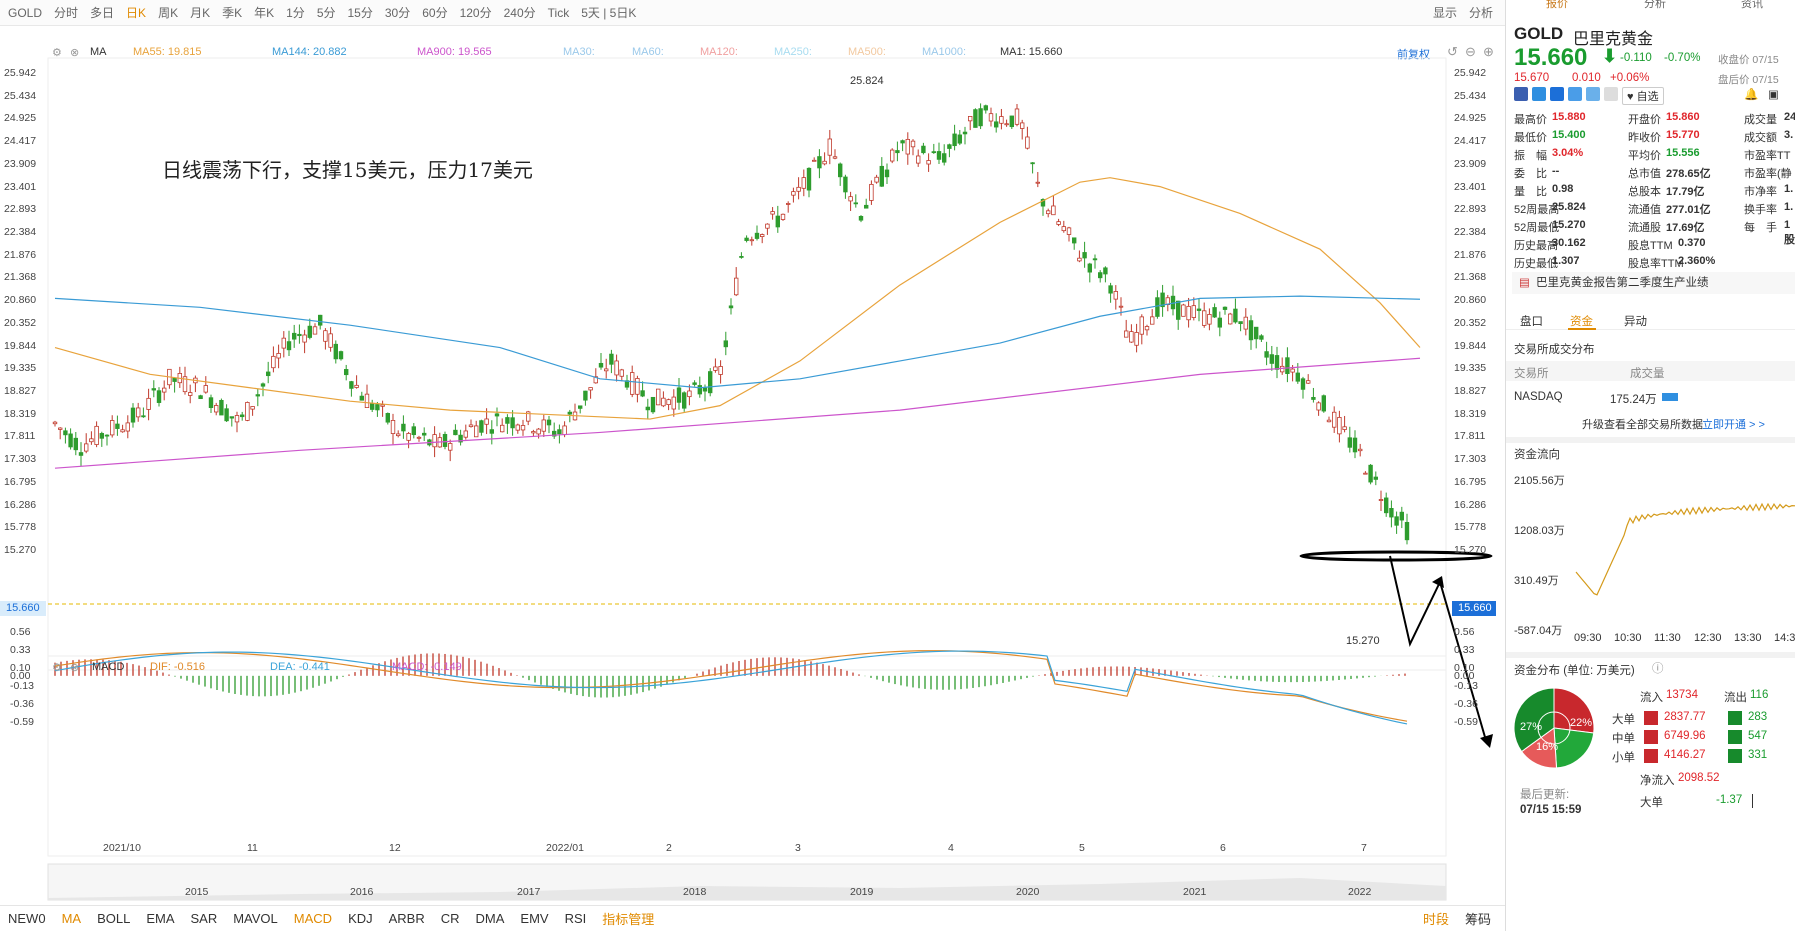 Image resolution: width=1795 pixels, height=931 pixels. Describe the element at coordinates (1647, 374) in the screenshot. I see `volume-col: 成交量` at that location.